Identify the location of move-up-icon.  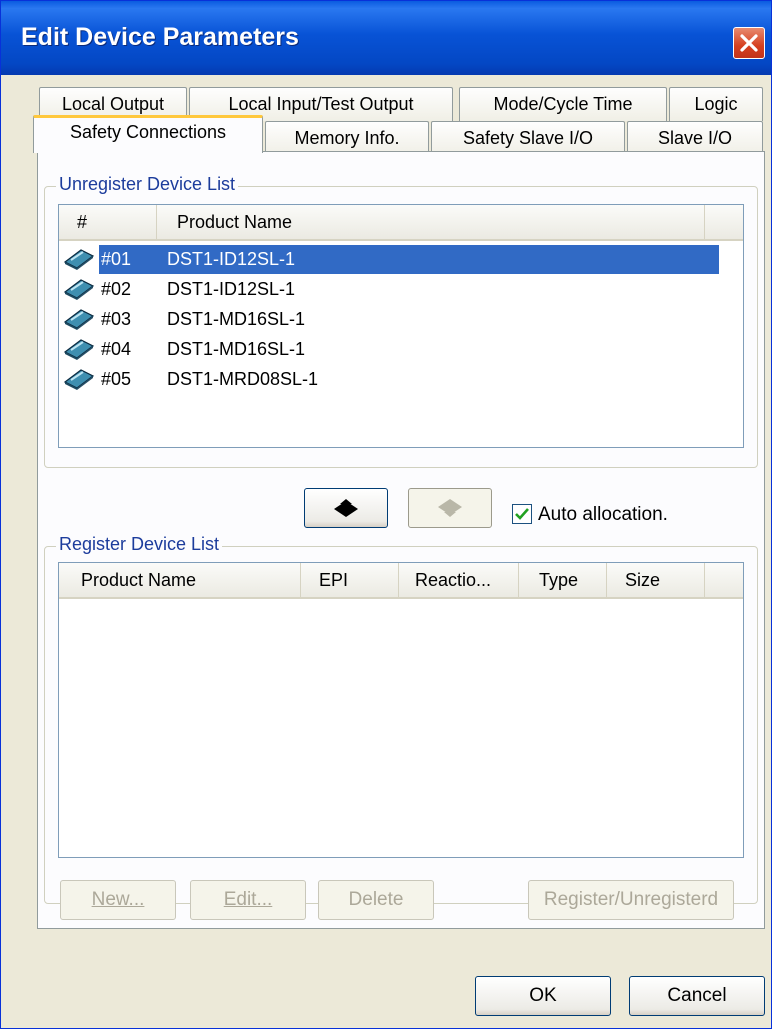
(450, 508).